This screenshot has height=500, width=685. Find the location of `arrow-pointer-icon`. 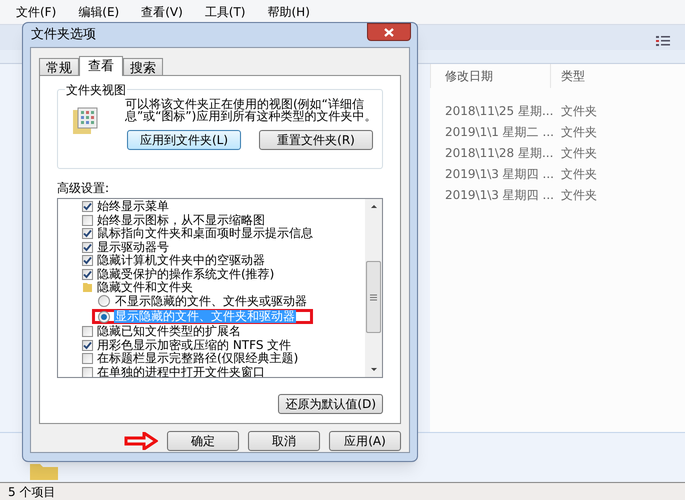

arrow-pointer-icon is located at coordinates (141, 441).